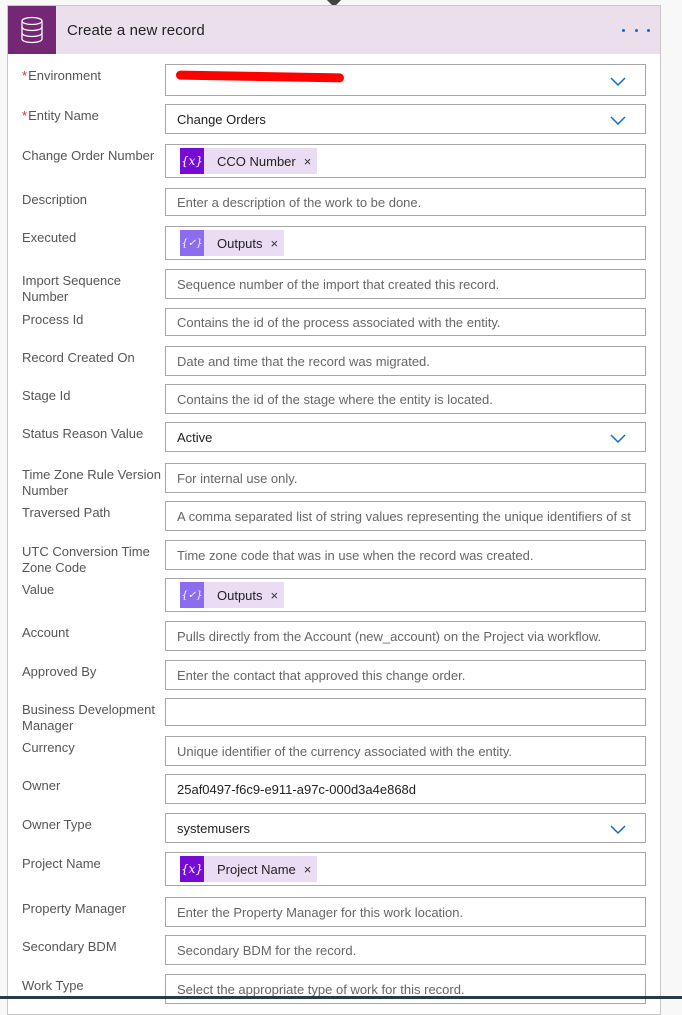 The image size is (682, 1015). What do you see at coordinates (405, 595) in the screenshot?
I see `value-input: {✓} Outputs ×` at bounding box center [405, 595].